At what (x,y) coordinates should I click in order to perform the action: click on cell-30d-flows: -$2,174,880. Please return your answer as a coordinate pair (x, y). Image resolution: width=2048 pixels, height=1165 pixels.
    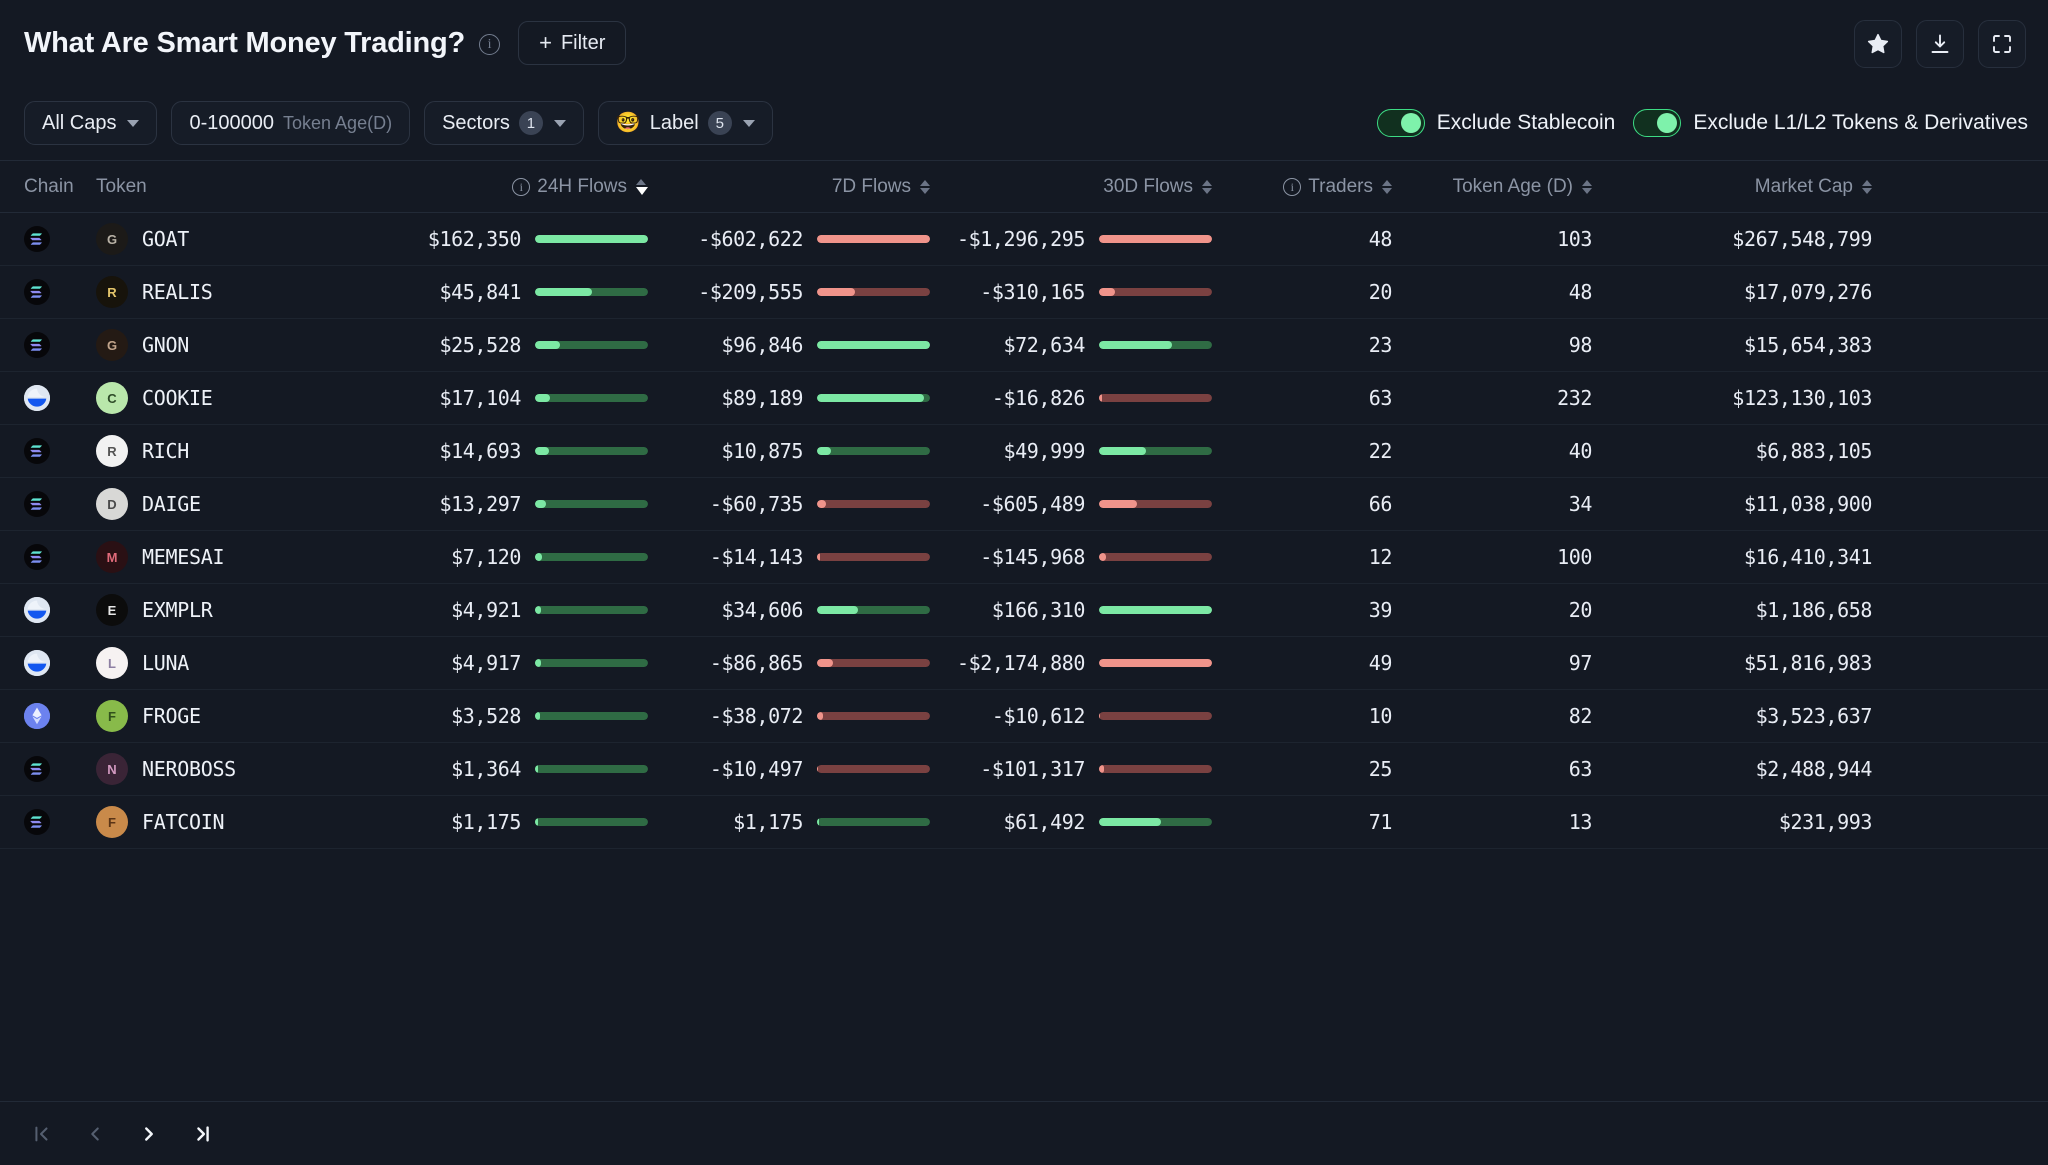
    Looking at the image, I should click on (1071, 663).